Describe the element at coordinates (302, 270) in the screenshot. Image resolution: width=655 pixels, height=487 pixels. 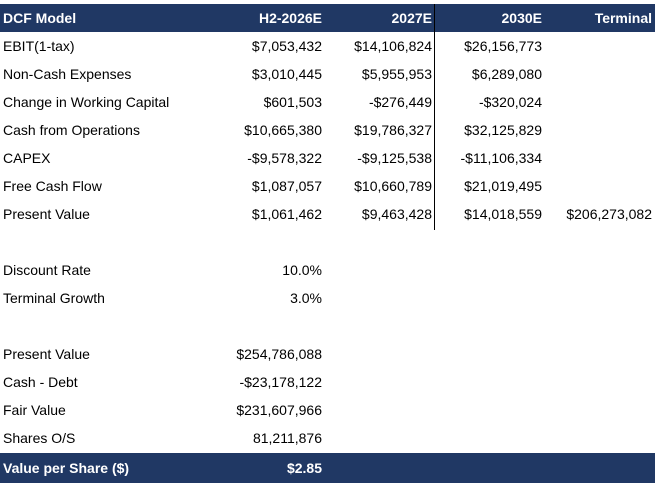
I see `assumption-value: 10.0%` at that location.